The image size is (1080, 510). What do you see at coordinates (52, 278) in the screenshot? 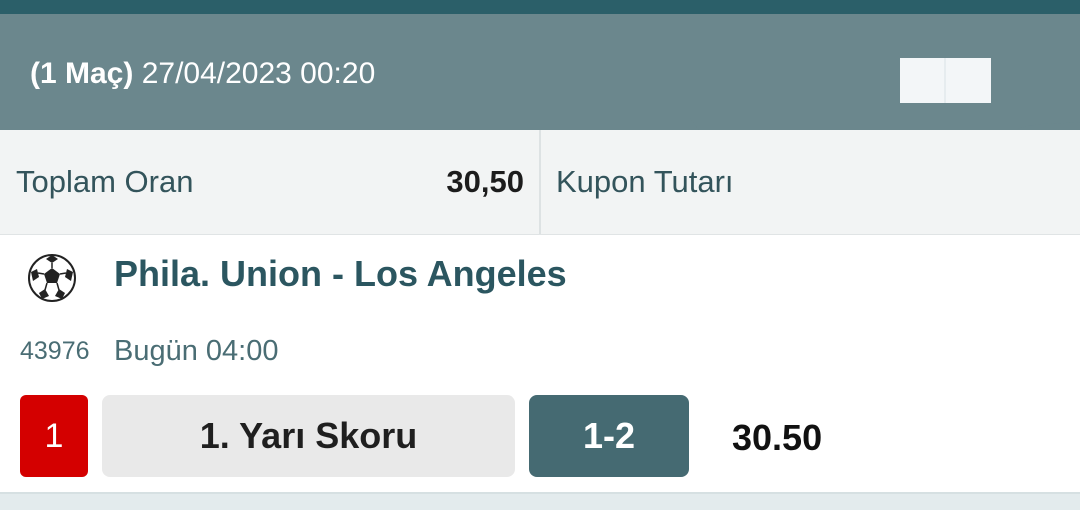
I see `soccer-ball-icon` at bounding box center [52, 278].